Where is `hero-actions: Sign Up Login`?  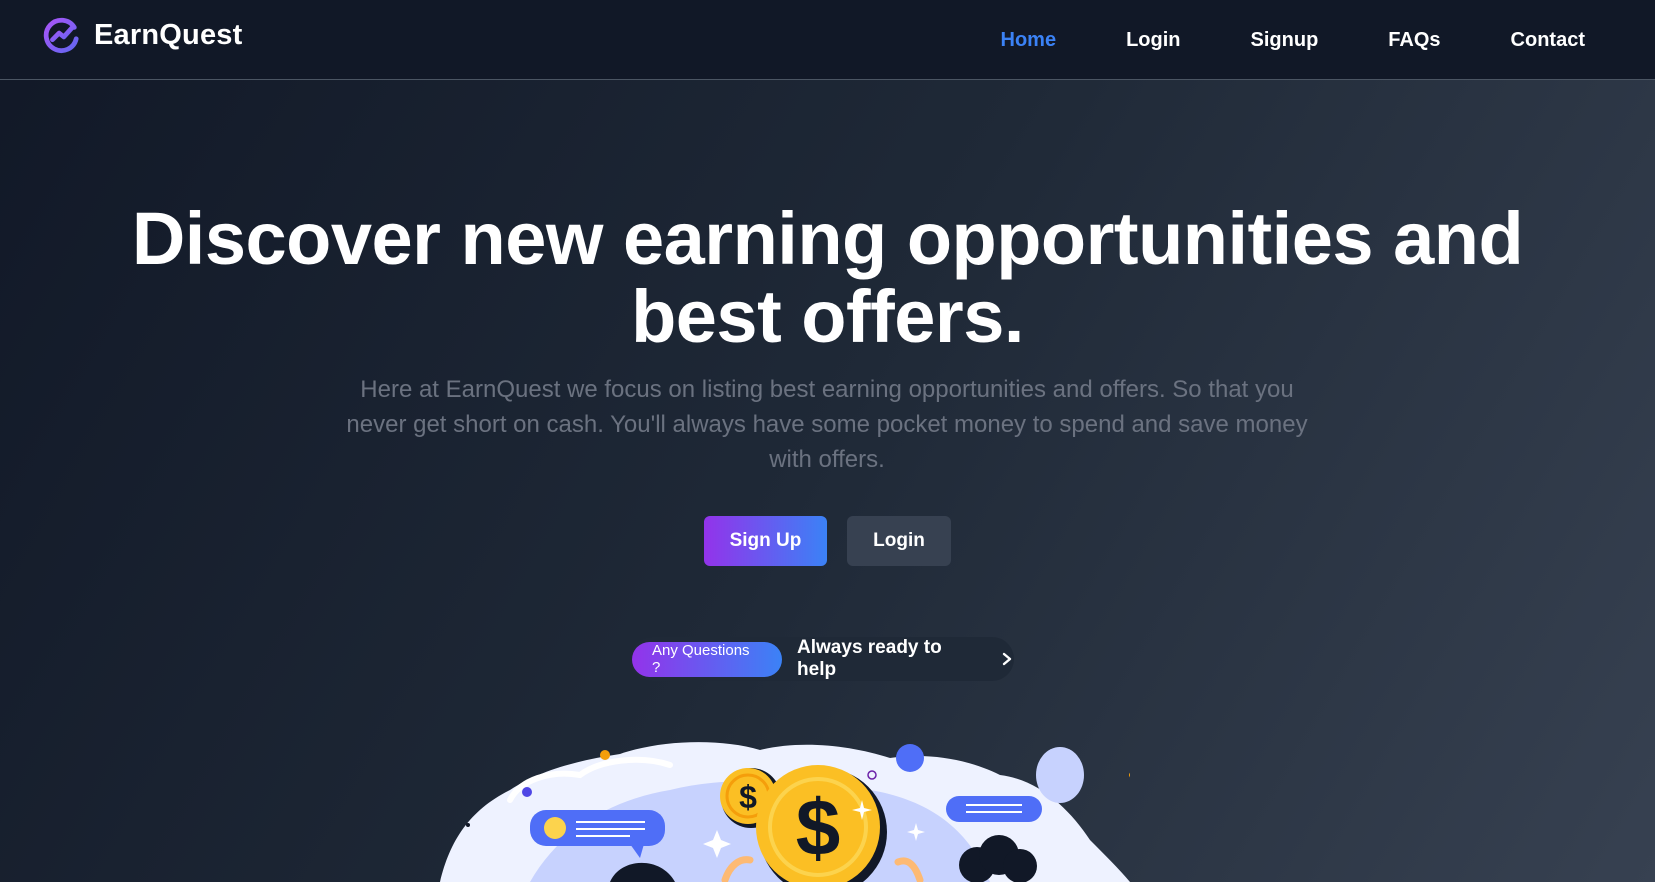
hero-actions: Sign Up Login is located at coordinates (827, 541).